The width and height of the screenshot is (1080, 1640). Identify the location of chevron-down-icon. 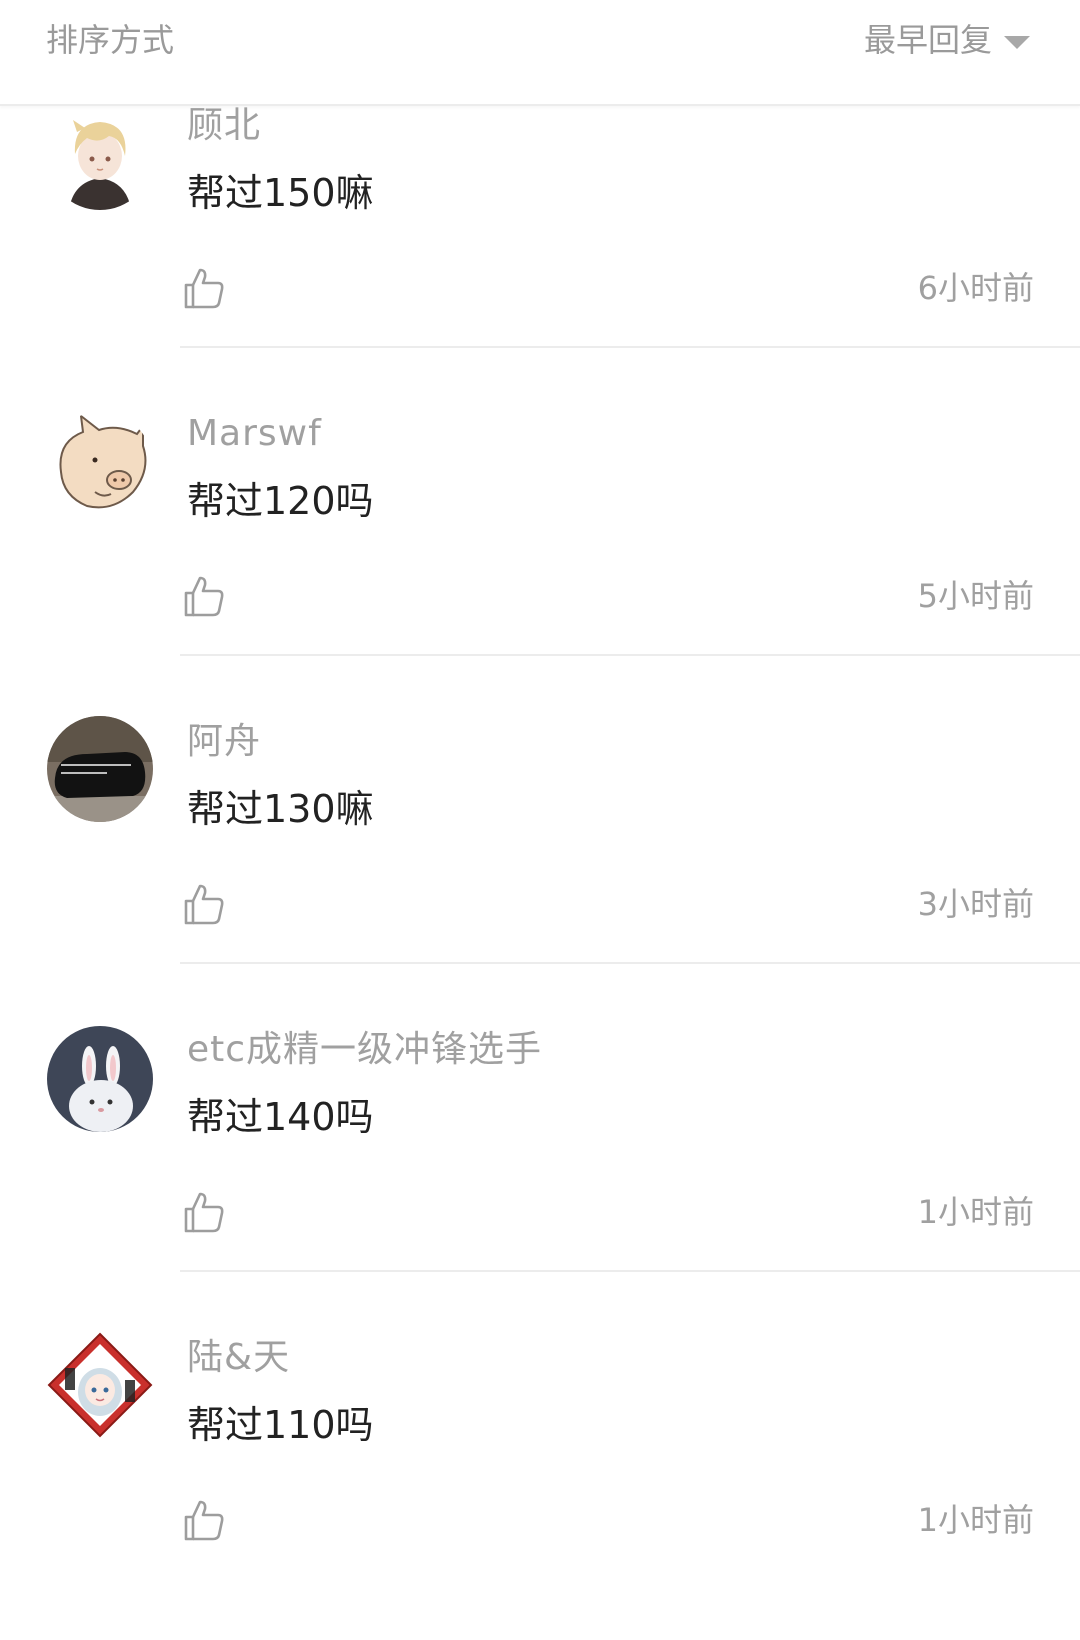
(1017, 42).